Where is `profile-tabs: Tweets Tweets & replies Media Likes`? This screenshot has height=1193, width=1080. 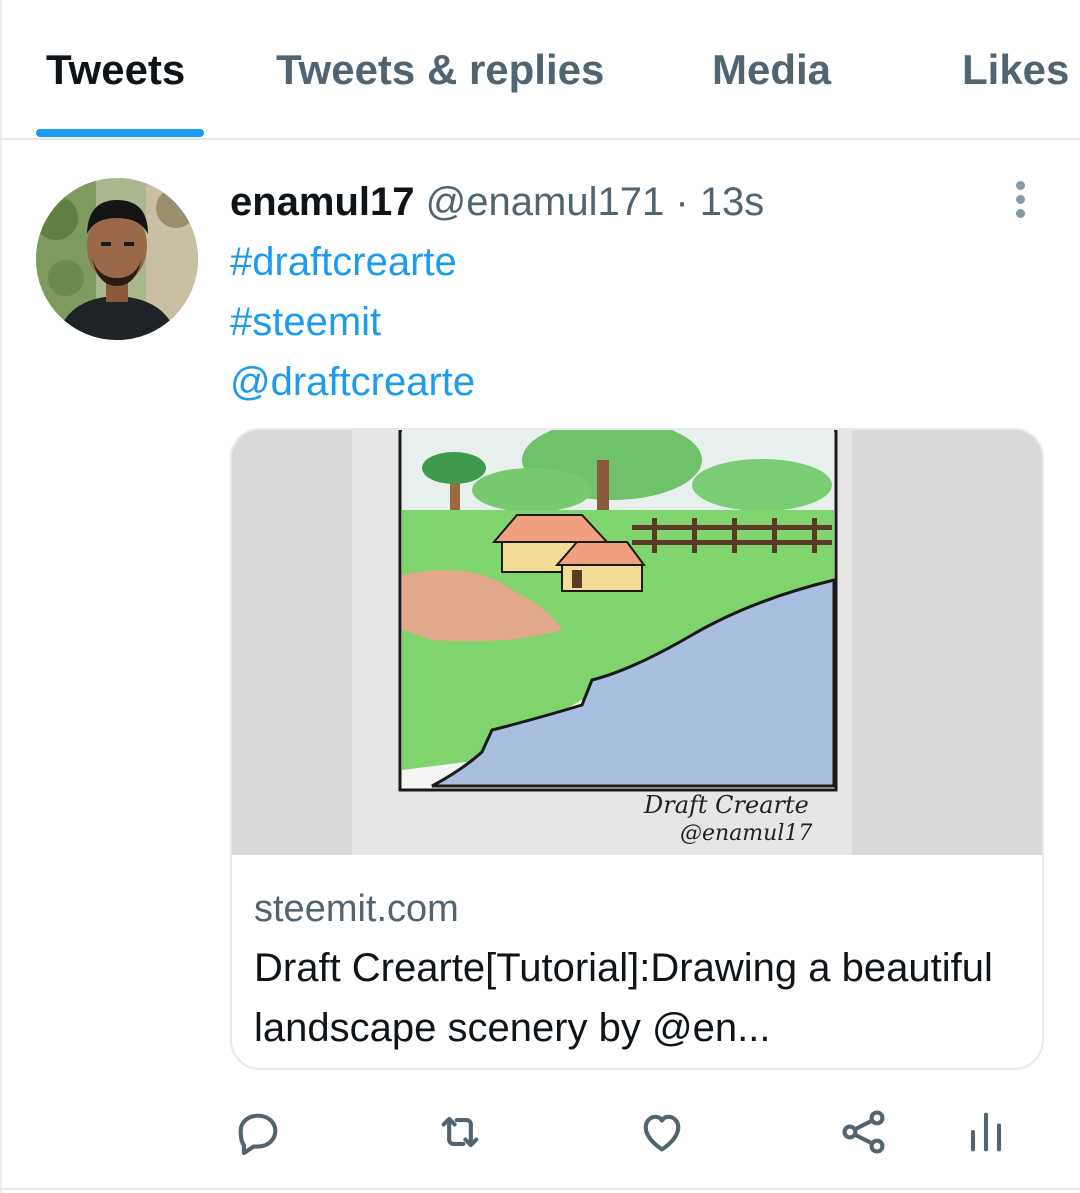
profile-tabs: Tweets Tweets & replies Media Likes is located at coordinates (540, 70).